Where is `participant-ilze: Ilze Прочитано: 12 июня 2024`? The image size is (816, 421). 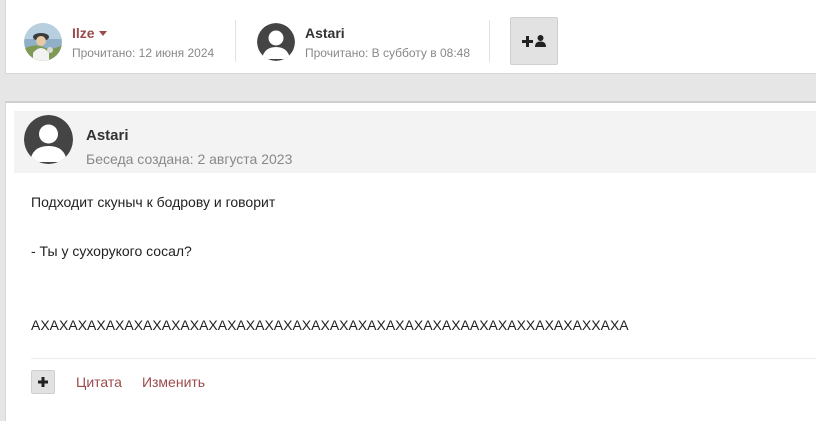 participant-ilze: Ilze Прочитано: 12 июня 2024 is located at coordinates (119, 42).